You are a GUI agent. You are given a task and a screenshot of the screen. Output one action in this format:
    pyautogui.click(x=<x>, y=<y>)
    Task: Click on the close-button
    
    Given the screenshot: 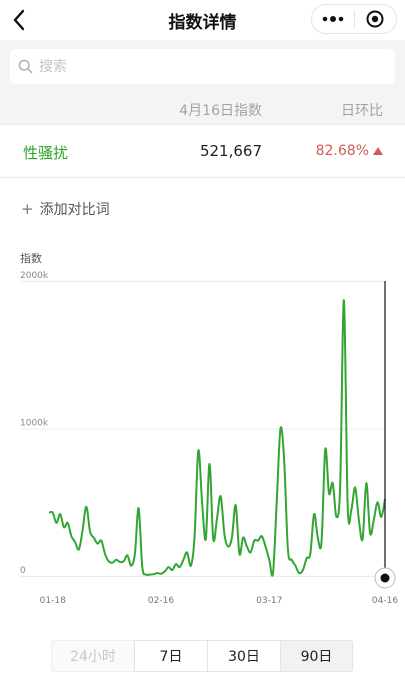 What is the action you would take?
    pyautogui.click(x=376, y=19)
    